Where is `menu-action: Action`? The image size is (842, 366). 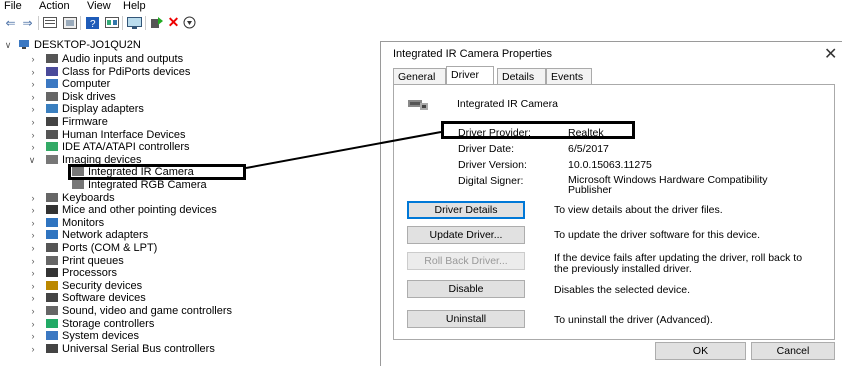 menu-action: Action is located at coordinates (54, 6).